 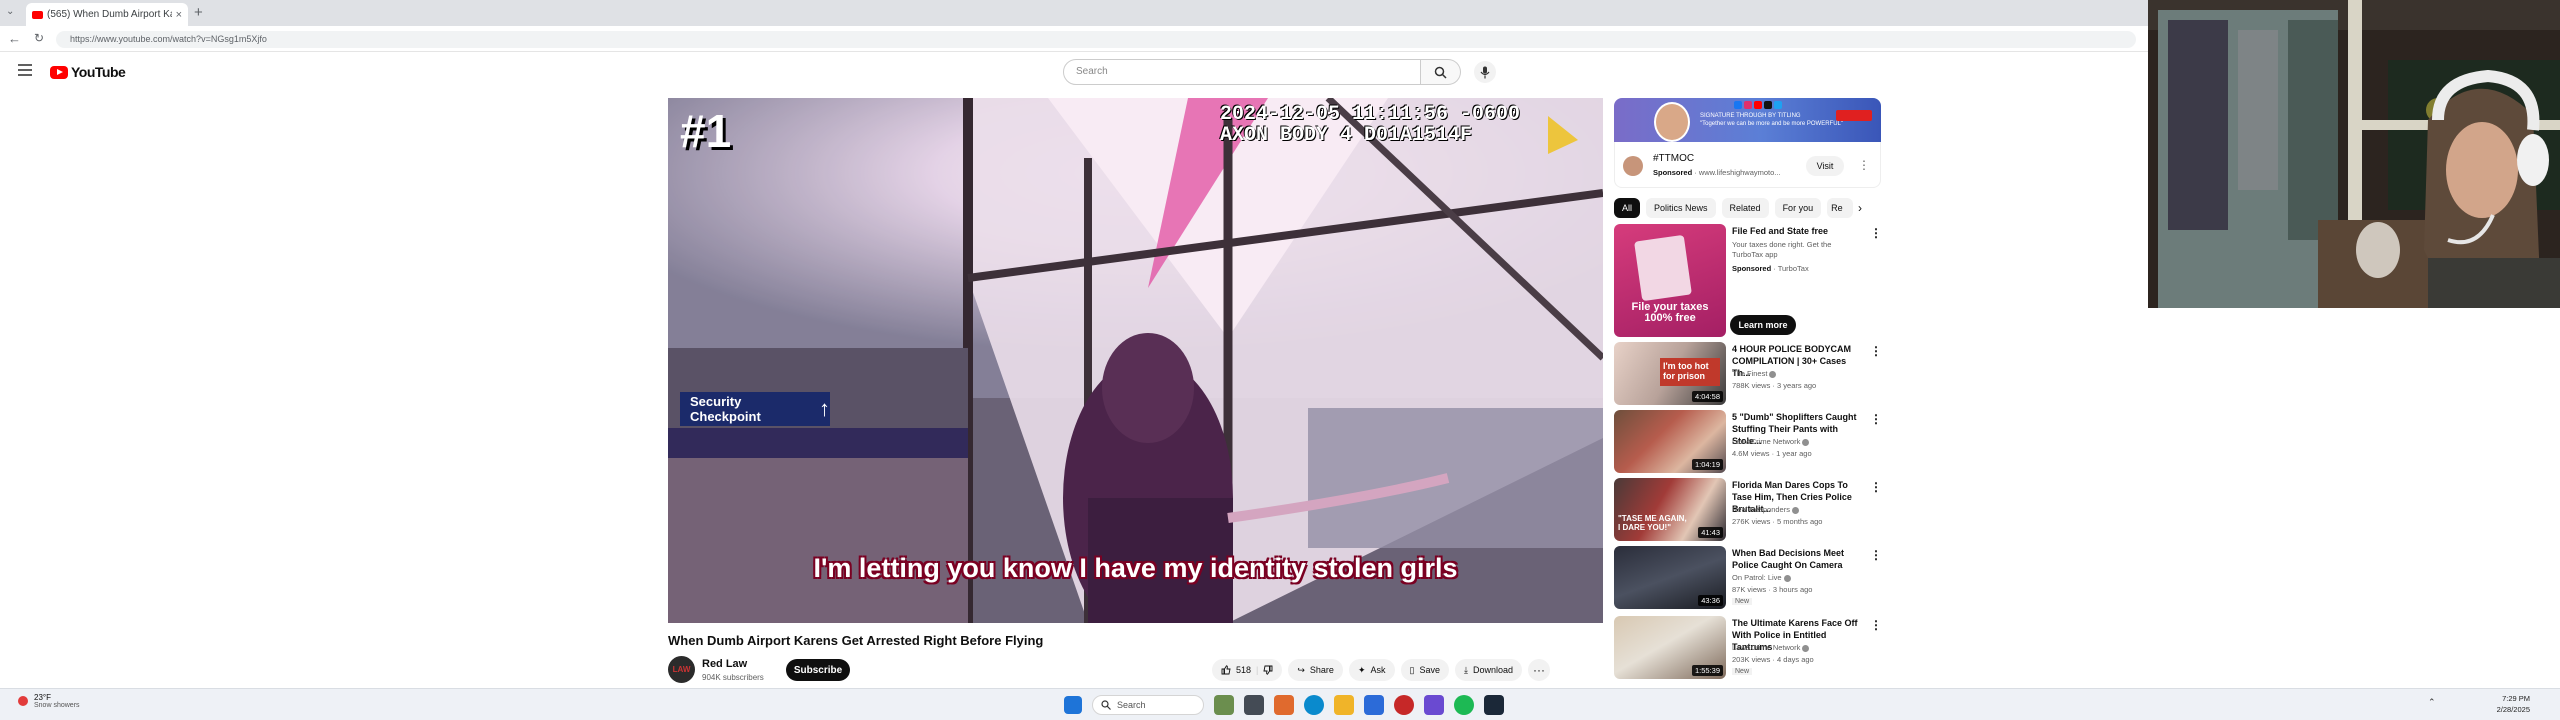 I want to click on windows-start-icon, so click(x=1073, y=705).